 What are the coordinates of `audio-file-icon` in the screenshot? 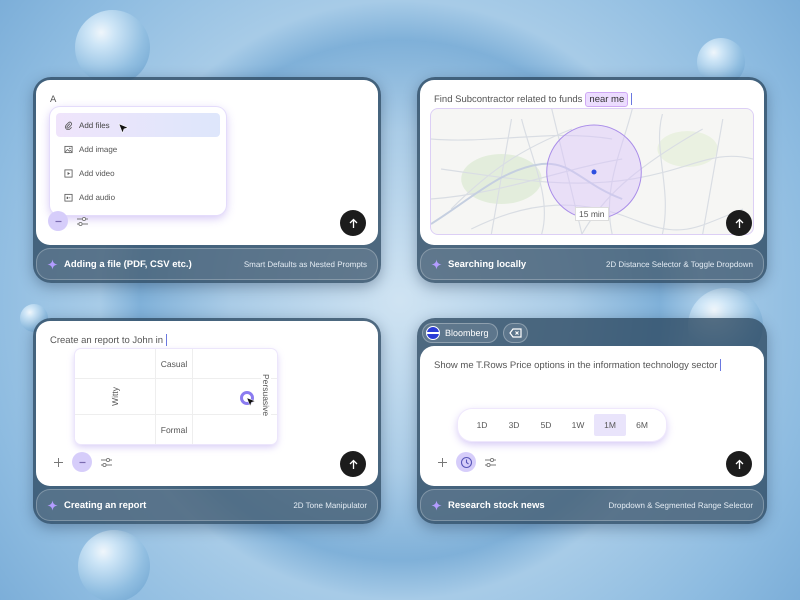 It's located at (68, 197).